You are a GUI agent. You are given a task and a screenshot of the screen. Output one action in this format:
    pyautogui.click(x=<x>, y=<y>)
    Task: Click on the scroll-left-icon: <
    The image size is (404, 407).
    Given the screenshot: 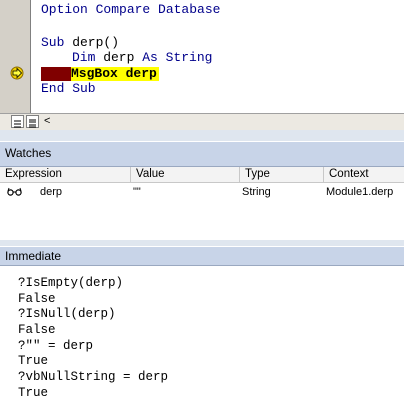 What is the action you would take?
    pyautogui.click(x=47, y=121)
    